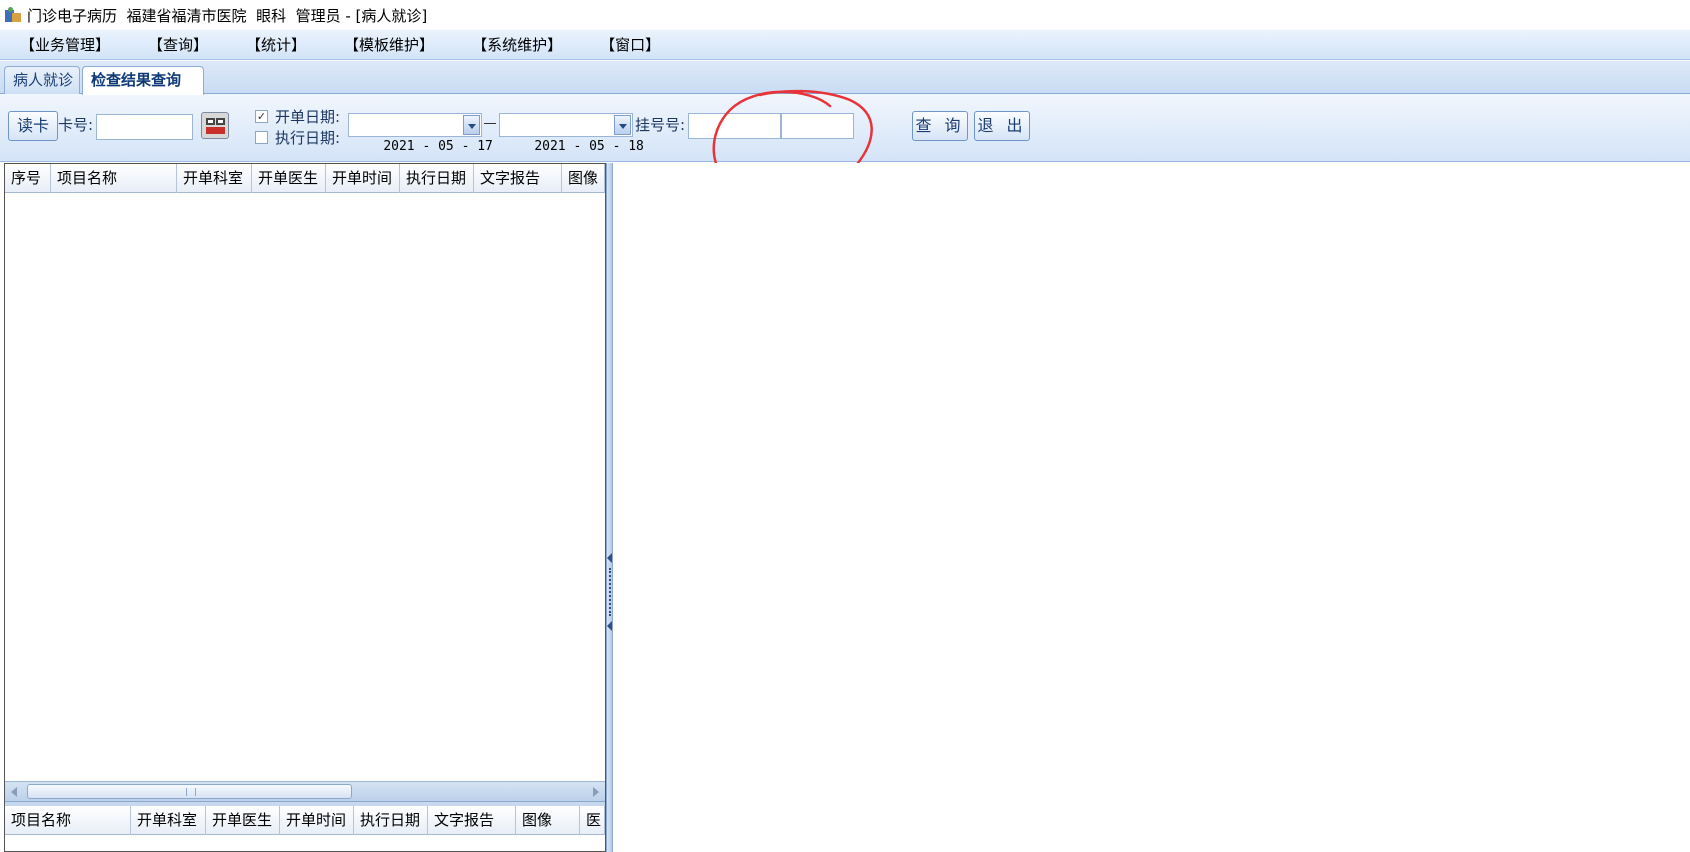 This screenshot has height=852, width=1690. I want to click on horizontal-scrollbar, so click(305, 791).